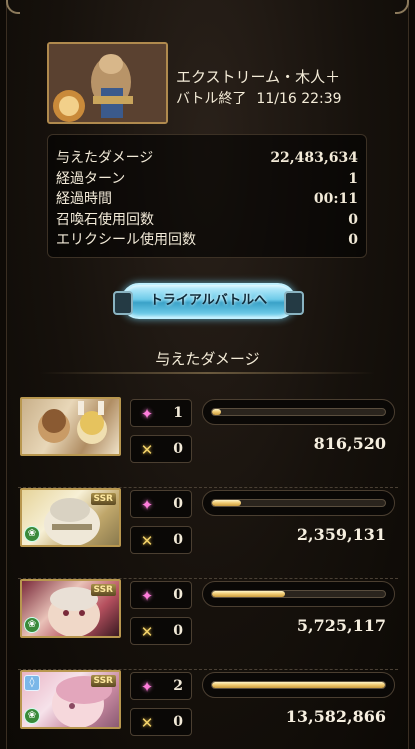 This screenshot has height=749, width=415. Describe the element at coordinates (161, 686) in the screenshot. I see `skill-counter: ✦ 2` at that location.